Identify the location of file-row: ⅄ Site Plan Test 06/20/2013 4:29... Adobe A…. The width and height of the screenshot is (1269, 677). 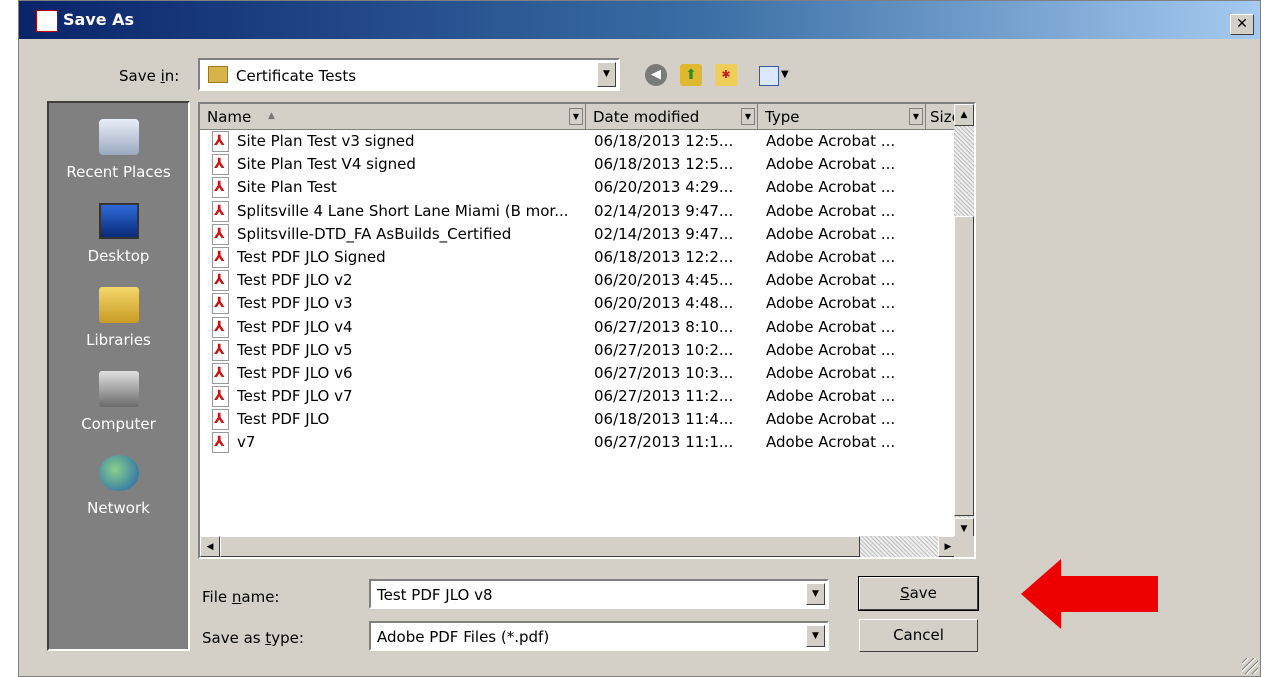
(580, 187).